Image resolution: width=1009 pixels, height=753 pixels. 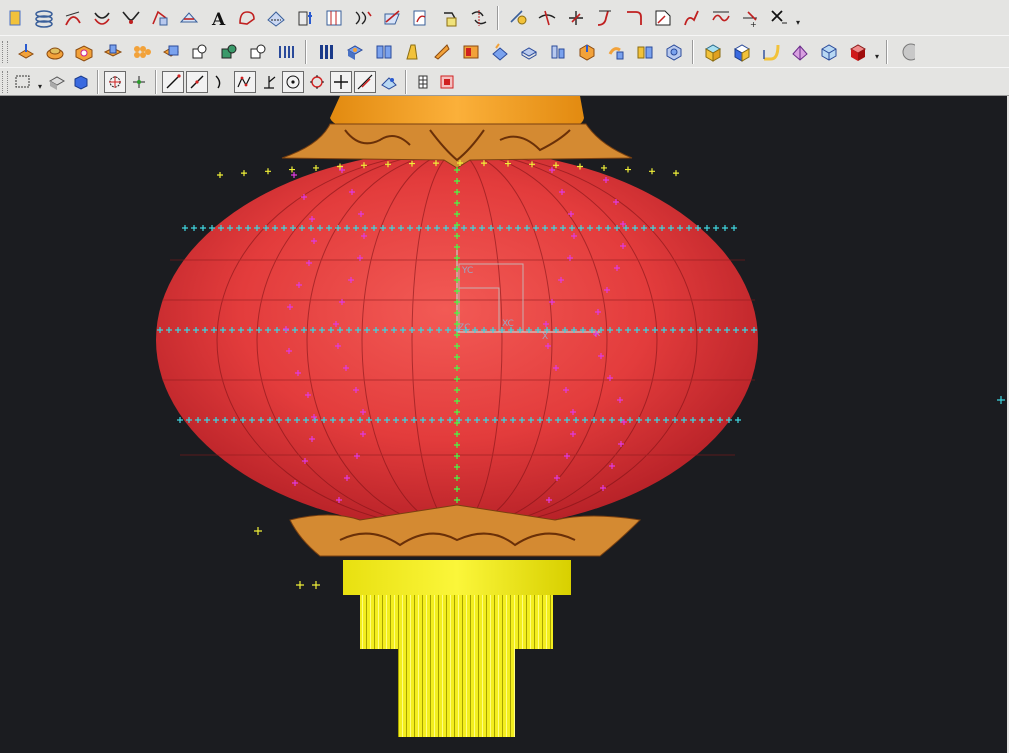 What do you see at coordinates (23, 82) in the screenshot?
I see `box-select-button` at bounding box center [23, 82].